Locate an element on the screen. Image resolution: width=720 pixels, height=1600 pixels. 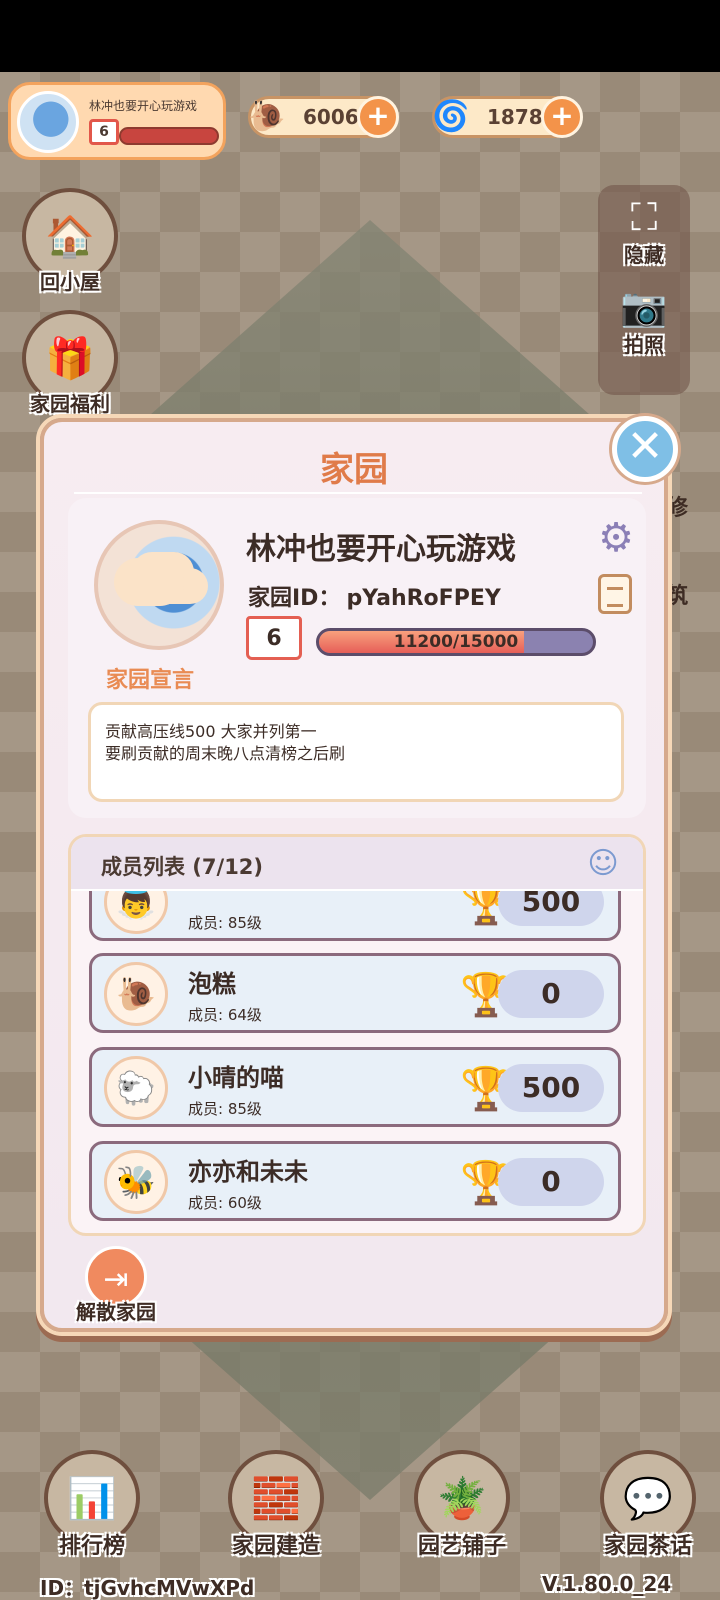
photo-label: 拍照 is located at coordinates (644, 345).